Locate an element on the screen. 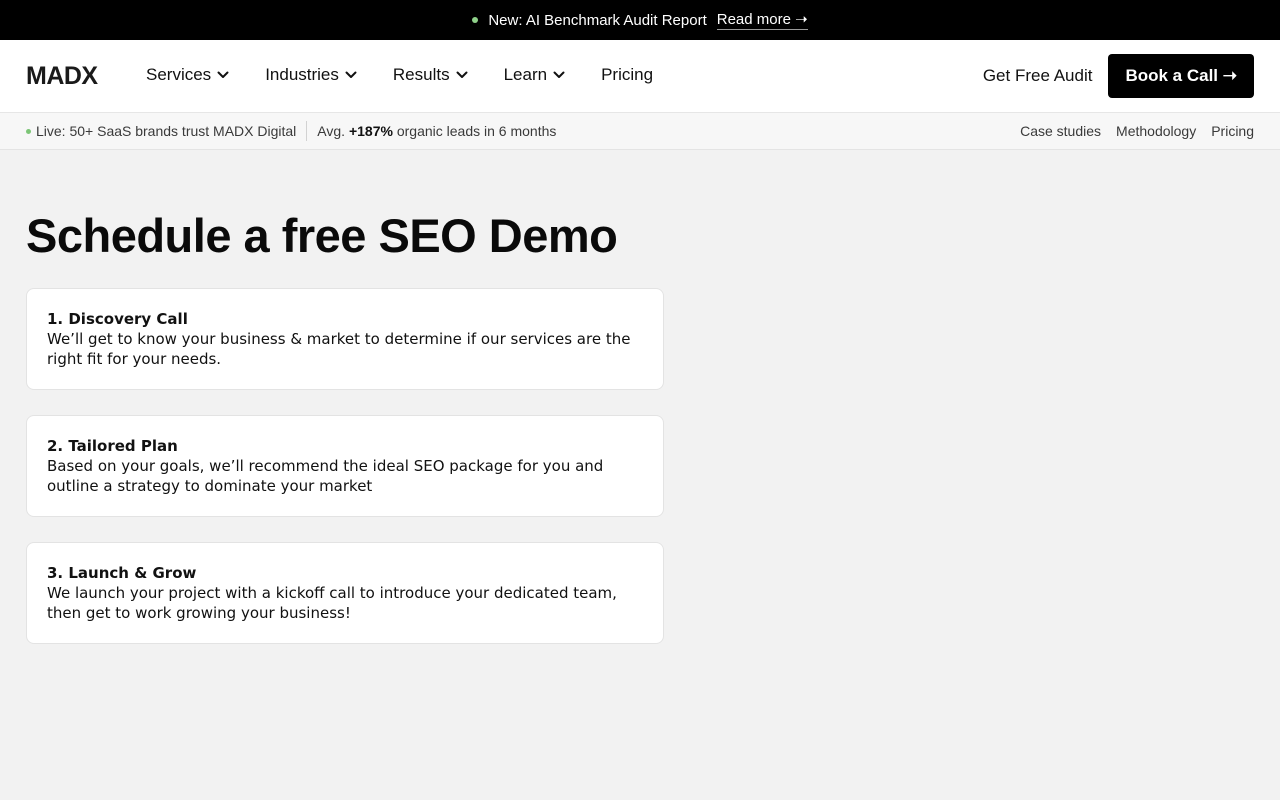 This screenshot has width=1280, height=800. step-title: 2. Tailored Plan is located at coordinates (112, 446).